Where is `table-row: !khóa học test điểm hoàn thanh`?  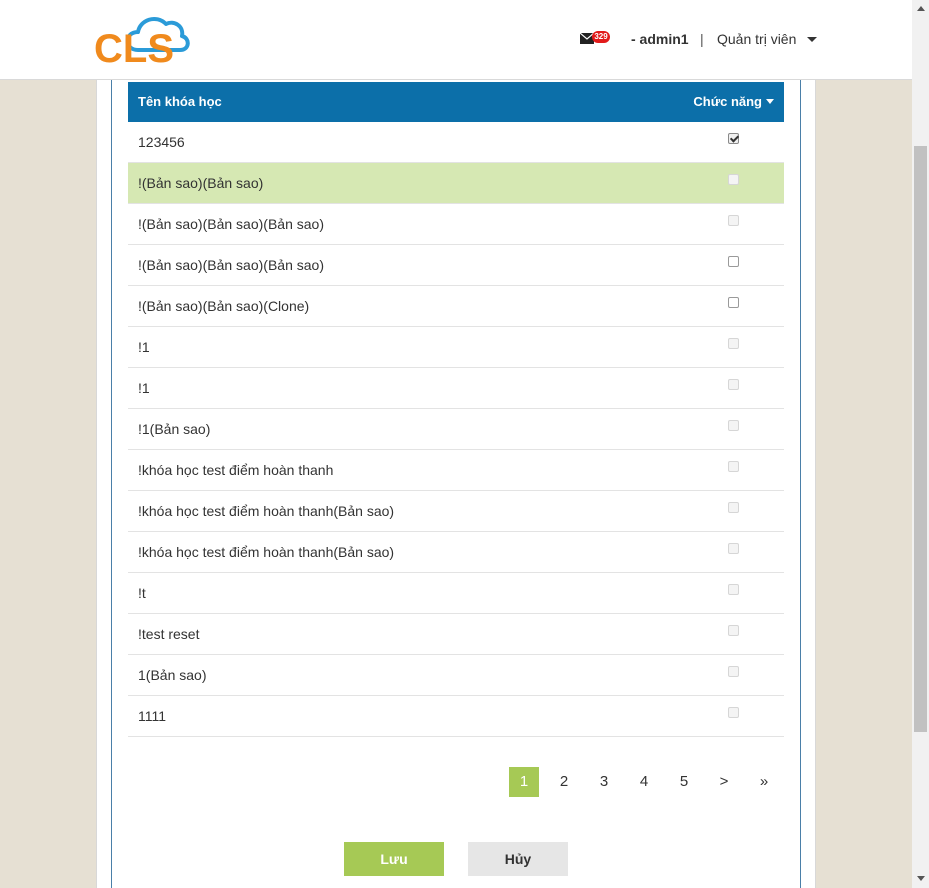
table-row: !khóa học test điểm hoàn thanh is located at coordinates (456, 470).